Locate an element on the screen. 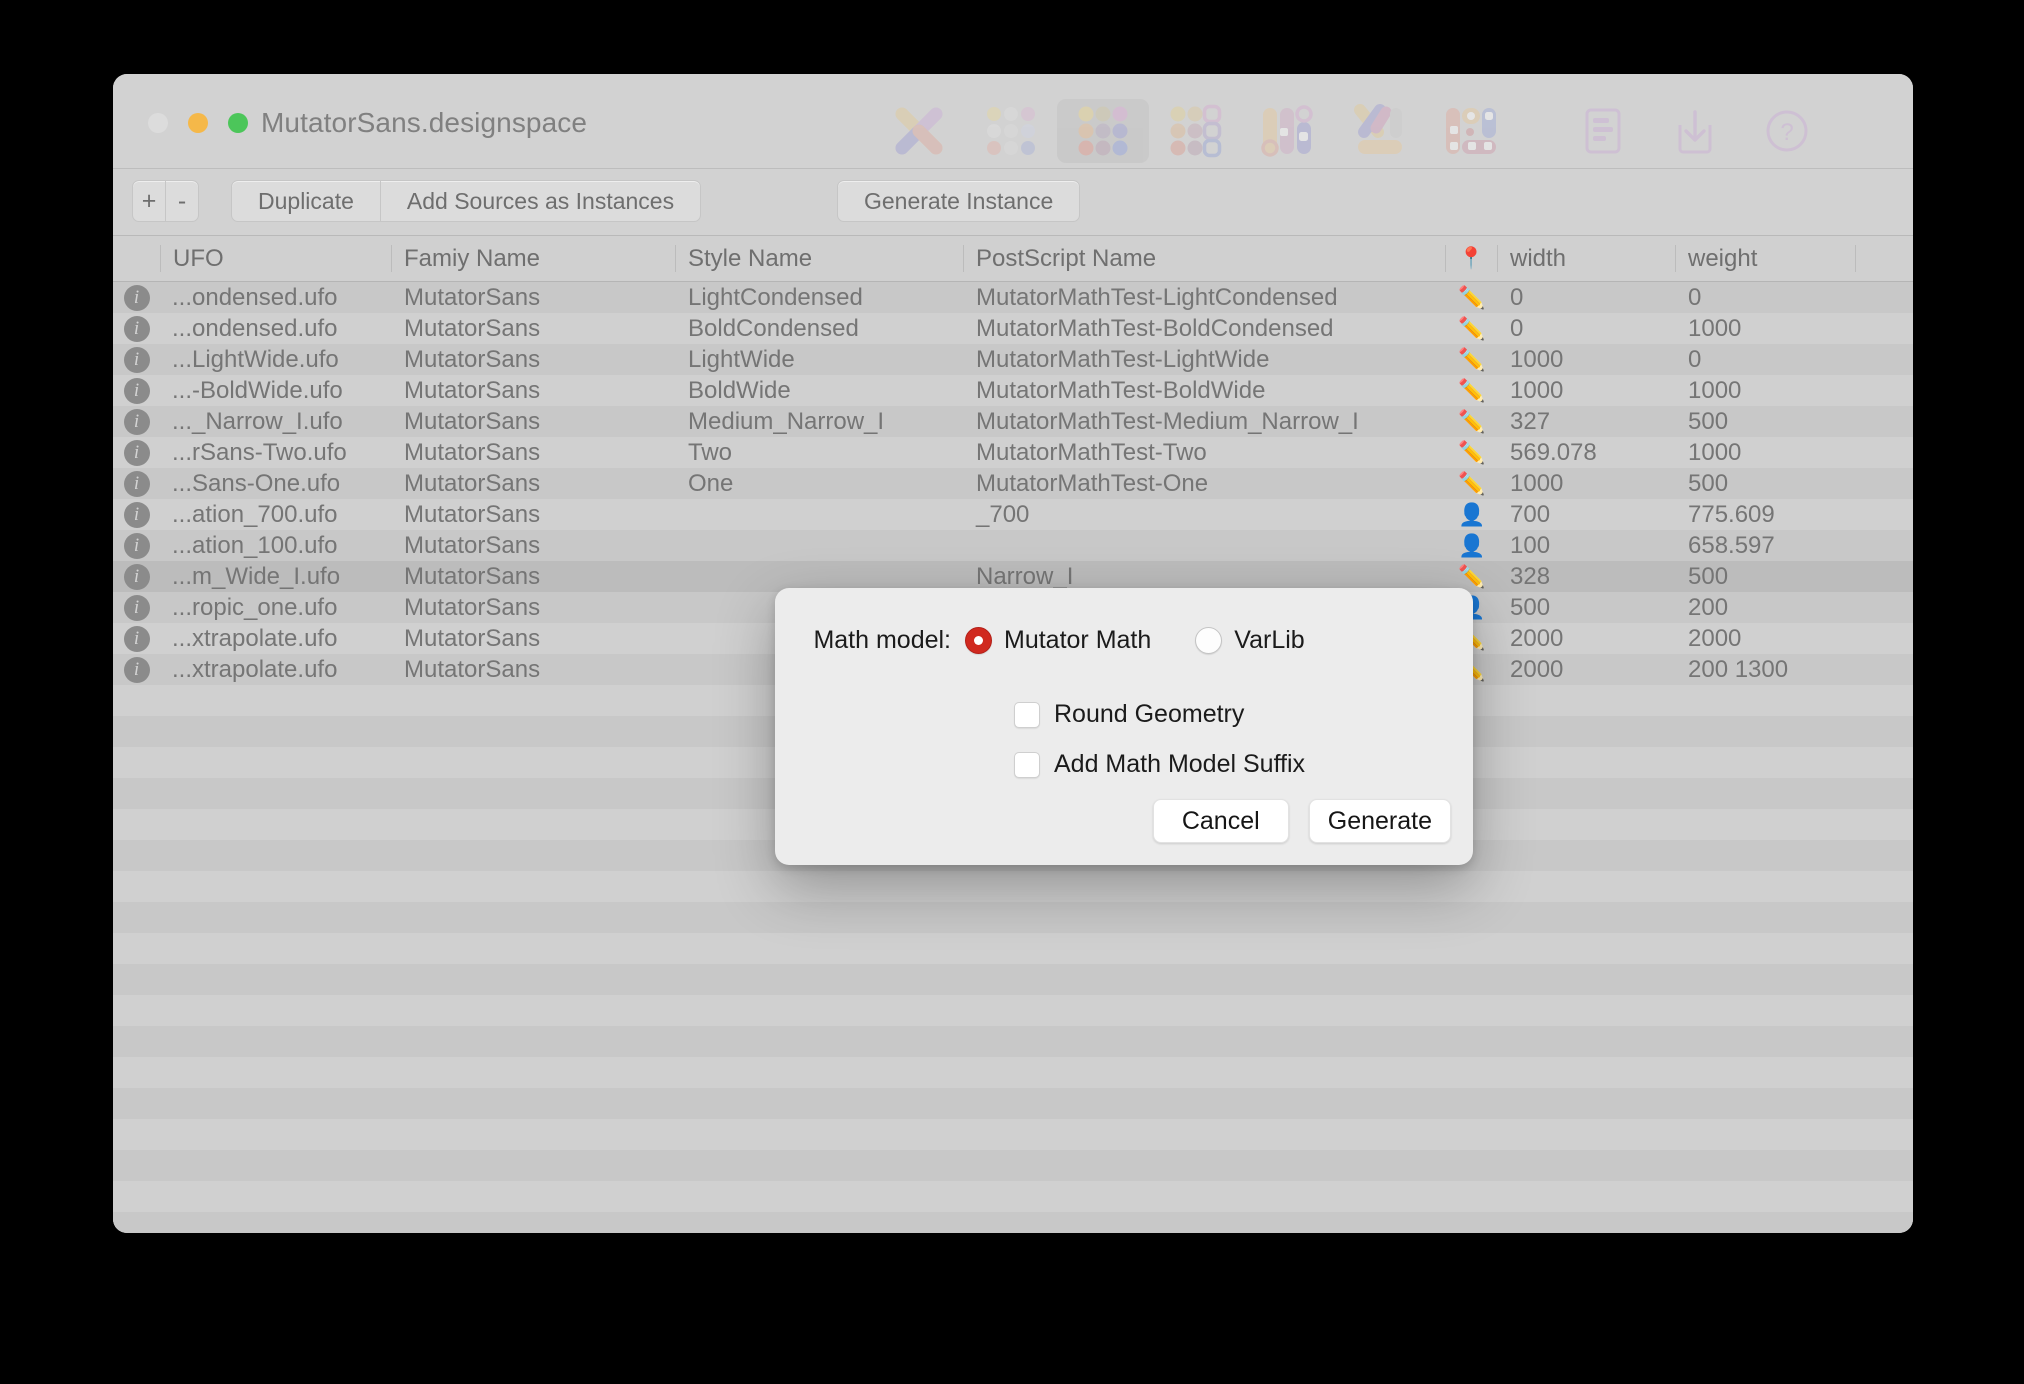 This screenshot has height=1384, width=2024. toolbar-instances-grid-icon is located at coordinates (1195, 131).